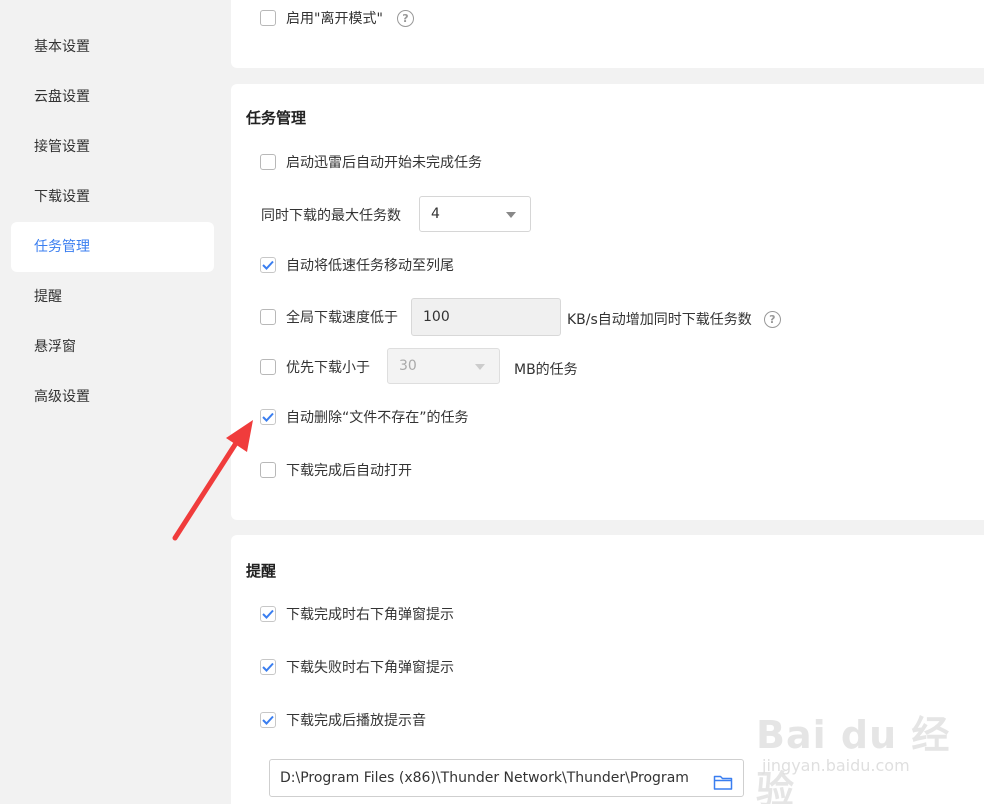 This screenshot has height=804, width=984. I want to click on small-size-select: 30, so click(443, 366).